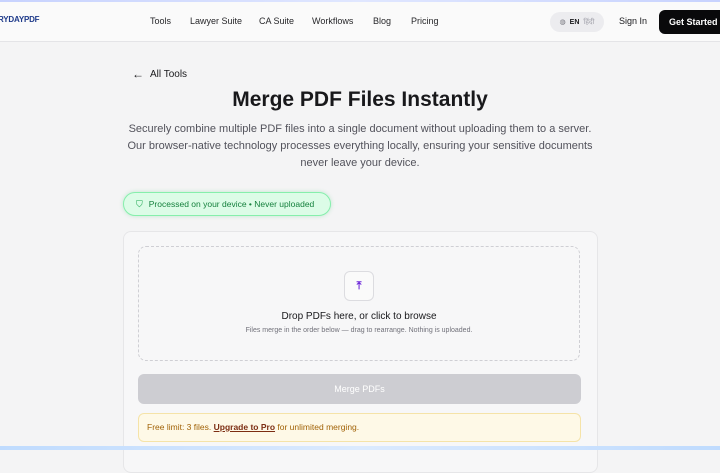 The image size is (720, 473). What do you see at coordinates (216, 21) in the screenshot?
I see `nav-lawyer-suite: Lawyer Suite` at bounding box center [216, 21].